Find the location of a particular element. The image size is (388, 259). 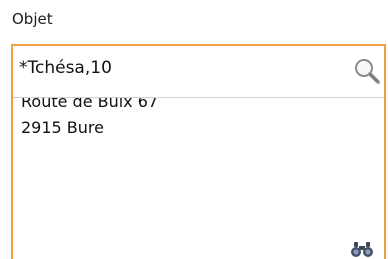

binoculars-icon is located at coordinates (362, 249).